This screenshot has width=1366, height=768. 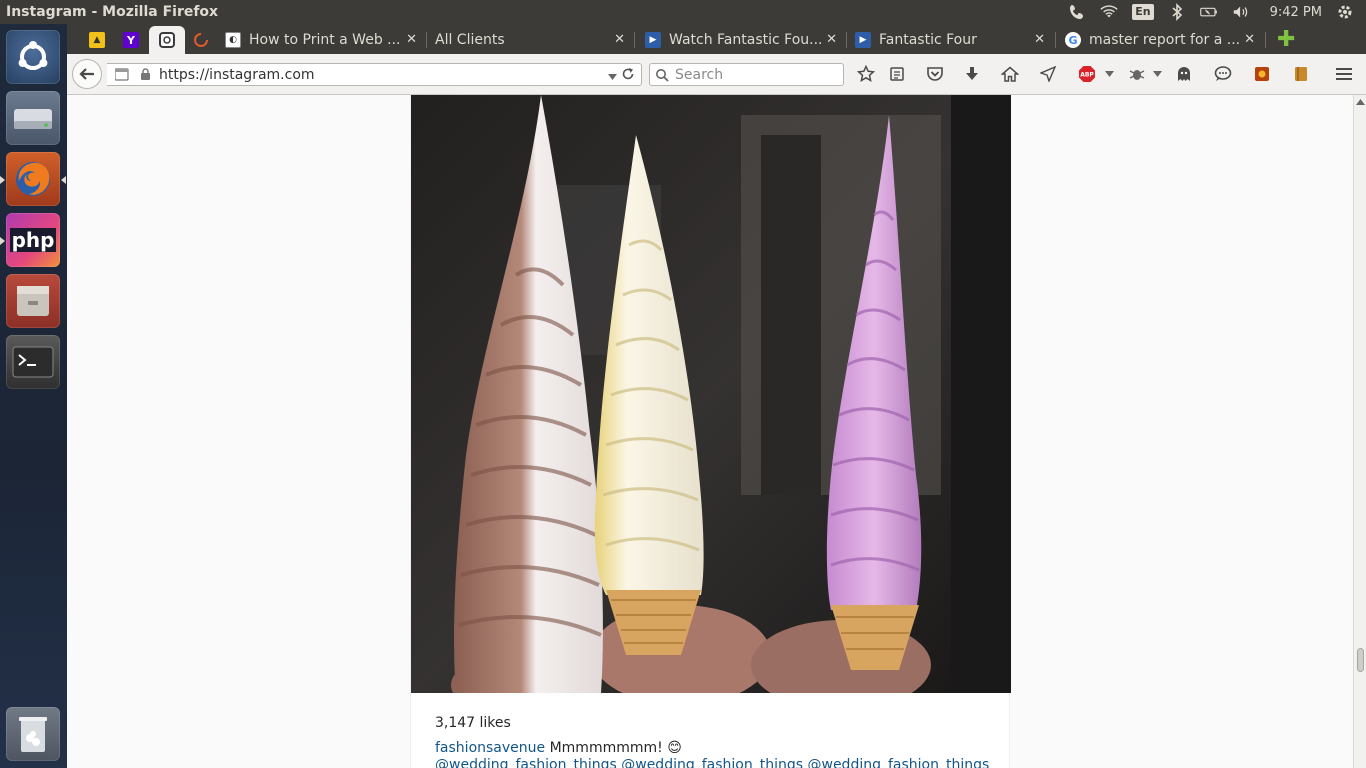 I want to click on phpstorm-icon: php, so click(x=33, y=240).